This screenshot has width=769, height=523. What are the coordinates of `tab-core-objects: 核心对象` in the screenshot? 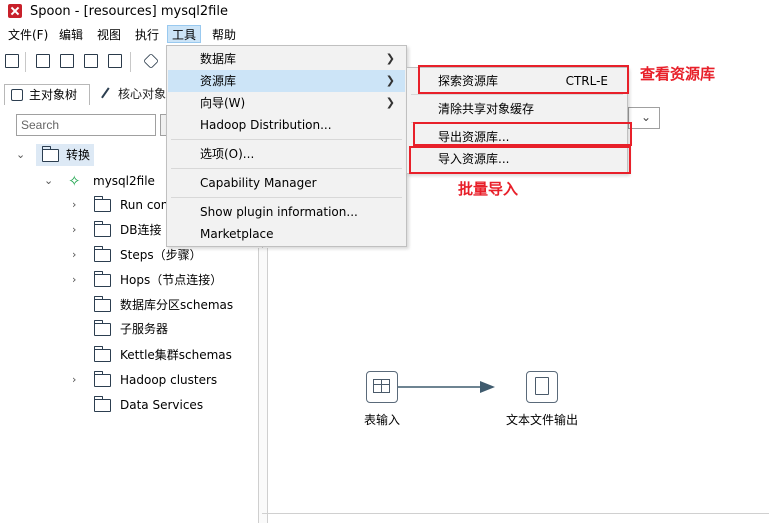 It's located at (134, 94).